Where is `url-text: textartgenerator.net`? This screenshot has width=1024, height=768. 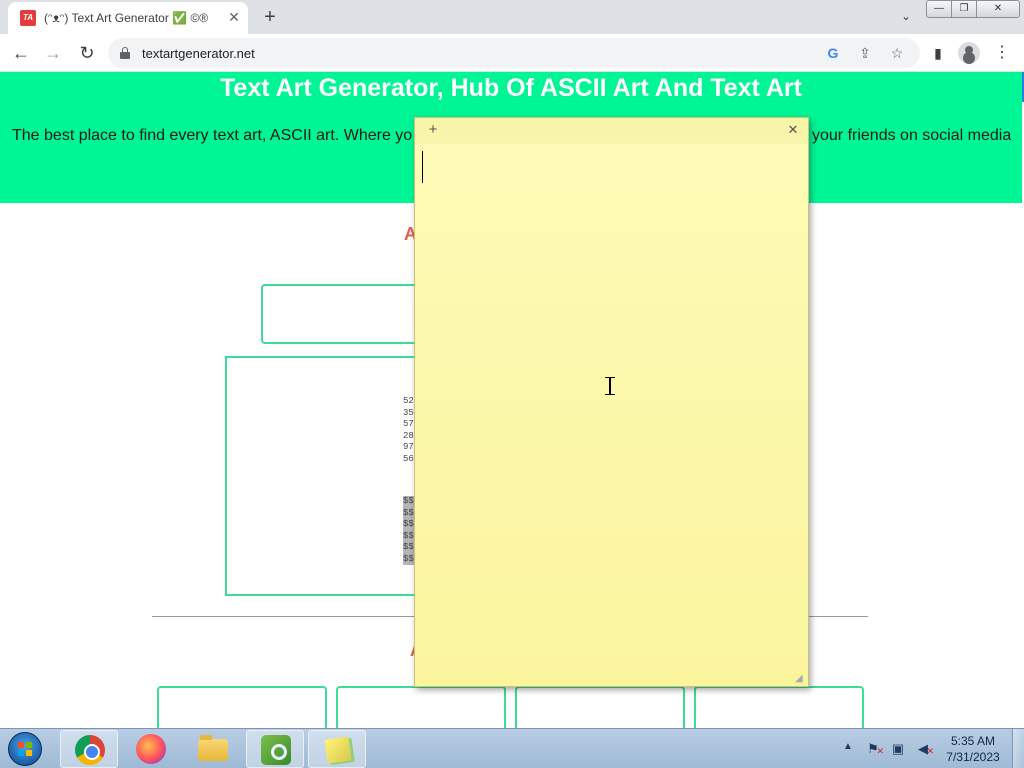 url-text: textartgenerator.net is located at coordinates (198, 53).